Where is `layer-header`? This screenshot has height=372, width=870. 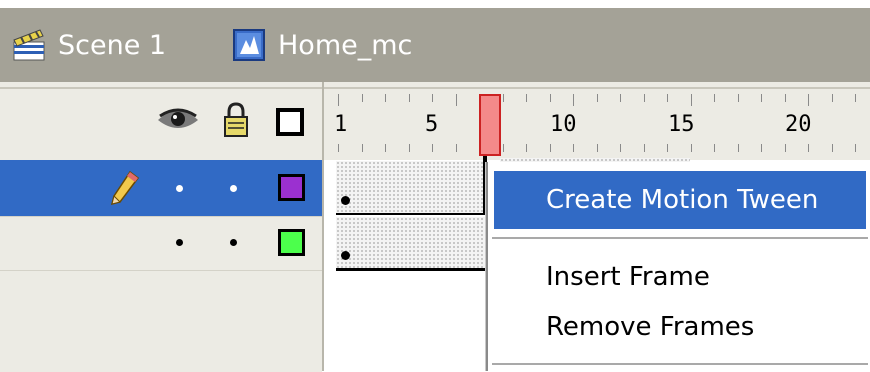 layer-header is located at coordinates (162, 121).